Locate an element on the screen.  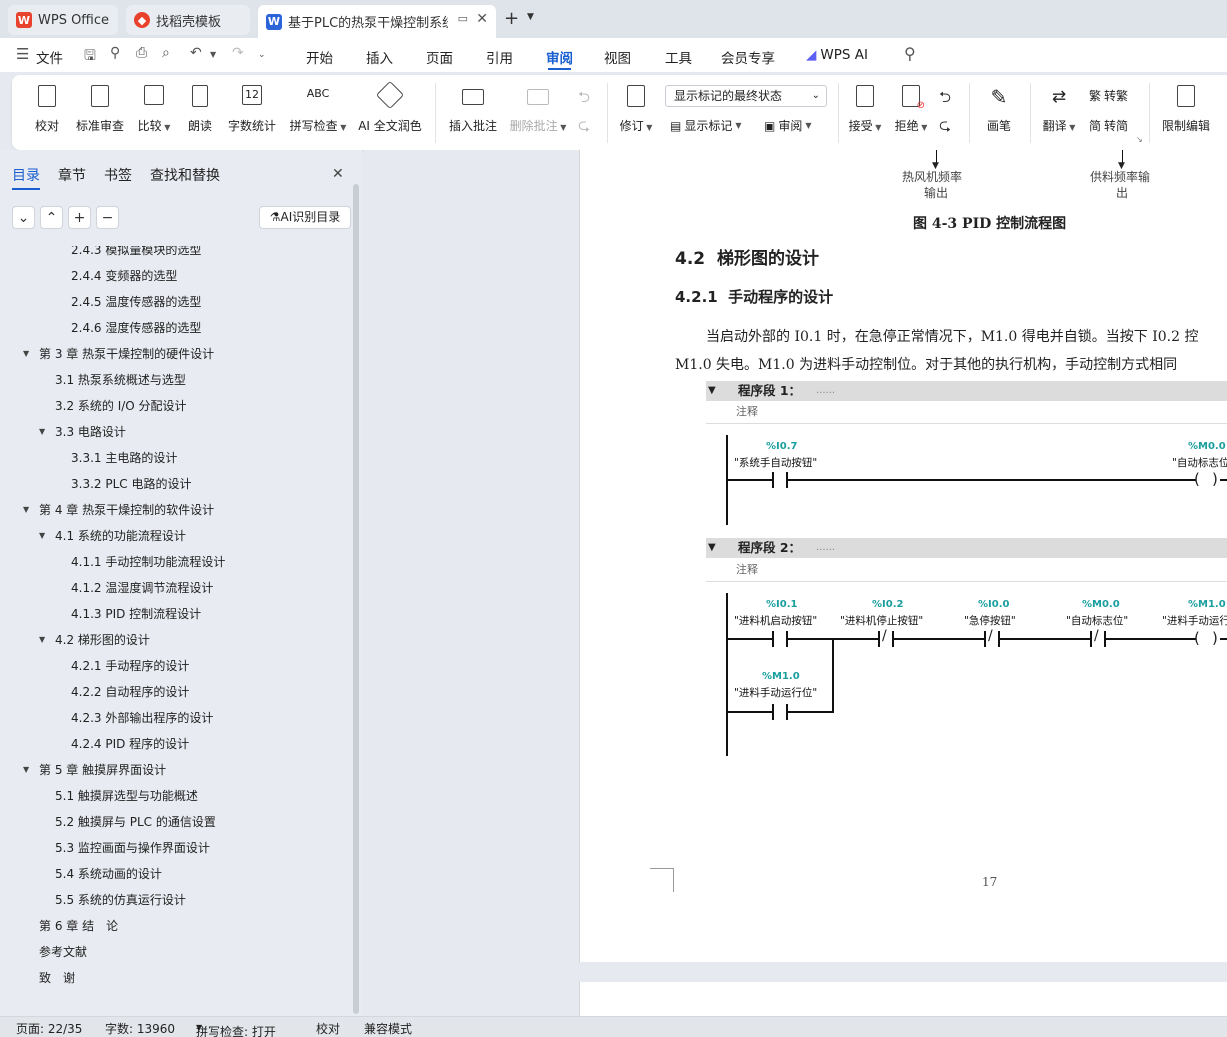
close-pane-icon: ✕ is located at coordinates (338, 174).